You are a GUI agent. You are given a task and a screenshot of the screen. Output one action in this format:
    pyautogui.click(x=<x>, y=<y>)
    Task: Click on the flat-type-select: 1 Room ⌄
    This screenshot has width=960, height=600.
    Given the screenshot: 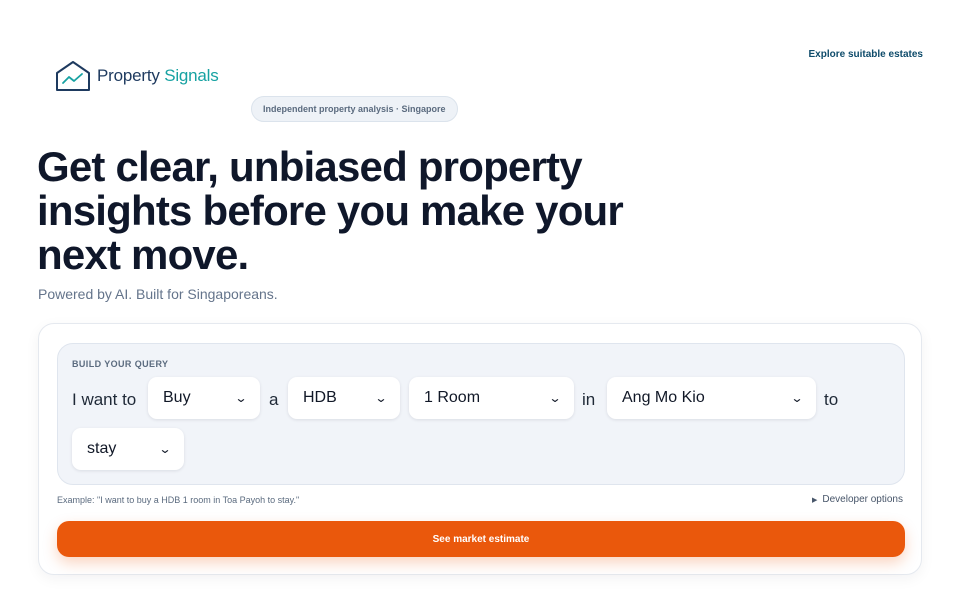 What is the action you would take?
    pyautogui.click(x=491, y=398)
    